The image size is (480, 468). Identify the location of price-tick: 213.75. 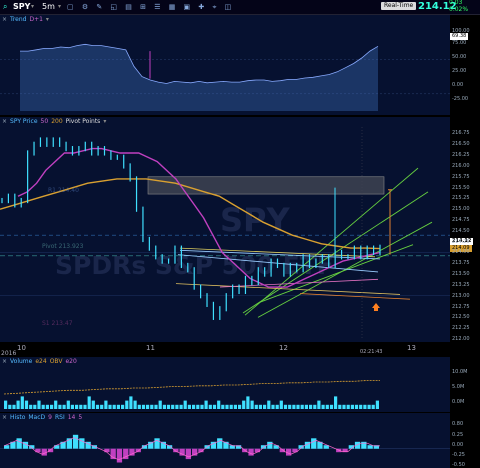
(461, 263).